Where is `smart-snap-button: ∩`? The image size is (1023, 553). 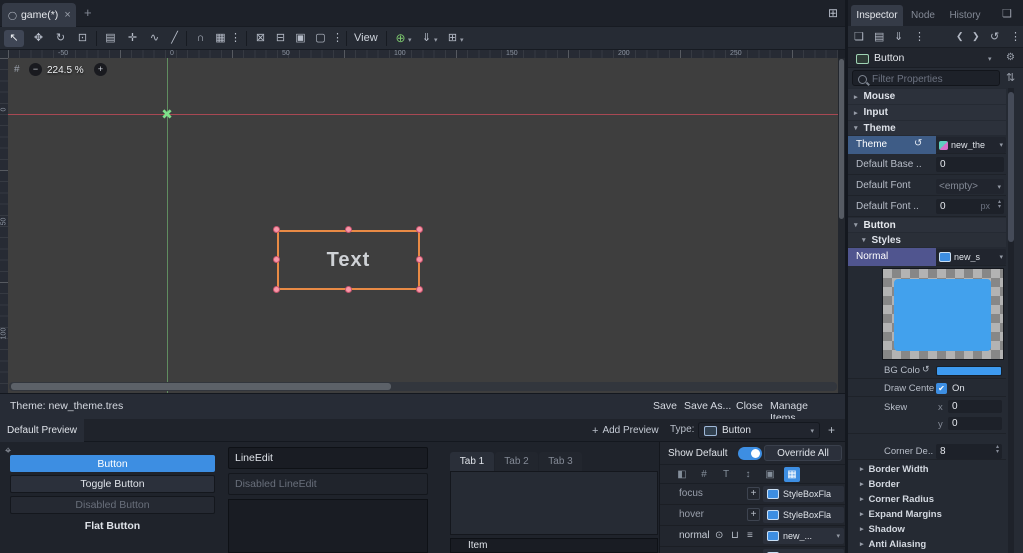
smart-snap-button: ∩ is located at coordinates (200, 38).